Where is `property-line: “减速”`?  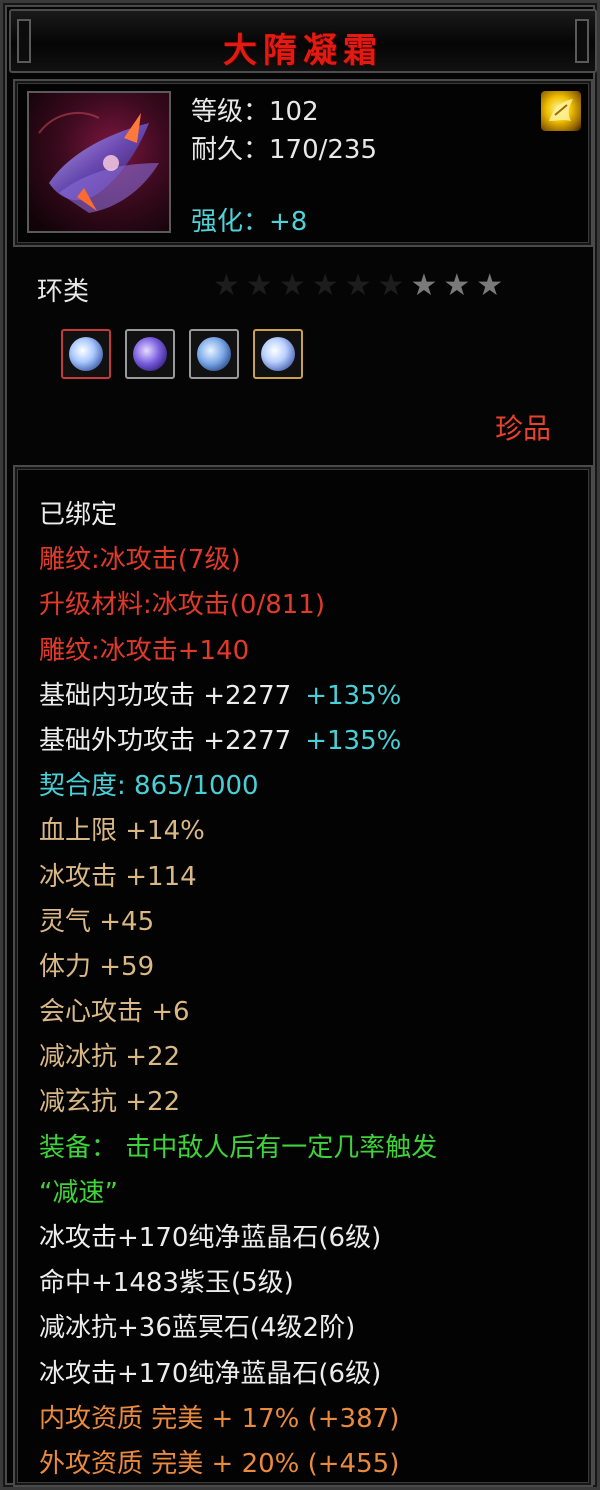 property-line: “减速” is located at coordinates (309, 1193).